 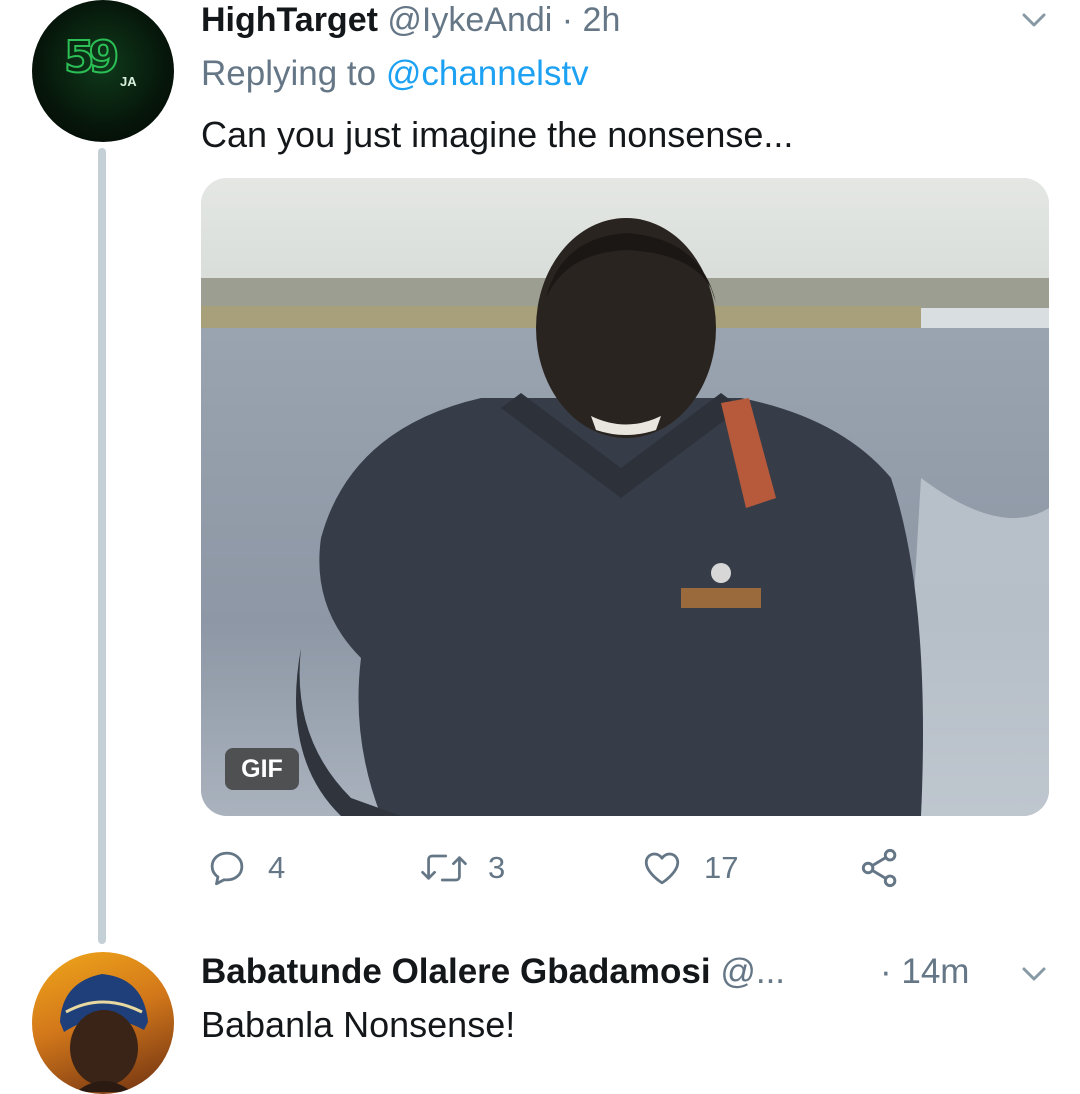 What do you see at coordinates (289, 20) in the screenshot?
I see `display-name: HighTarget` at bounding box center [289, 20].